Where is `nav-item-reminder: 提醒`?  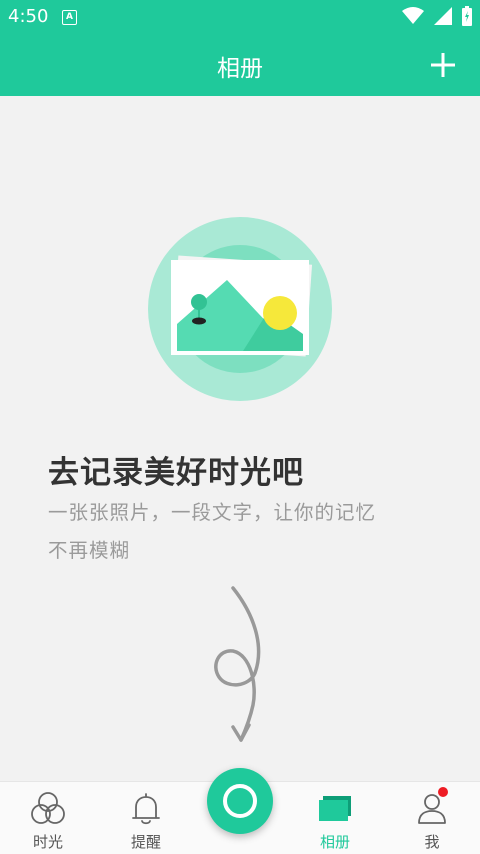
nav-item-reminder: 提醒 is located at coordinates (146, 818).